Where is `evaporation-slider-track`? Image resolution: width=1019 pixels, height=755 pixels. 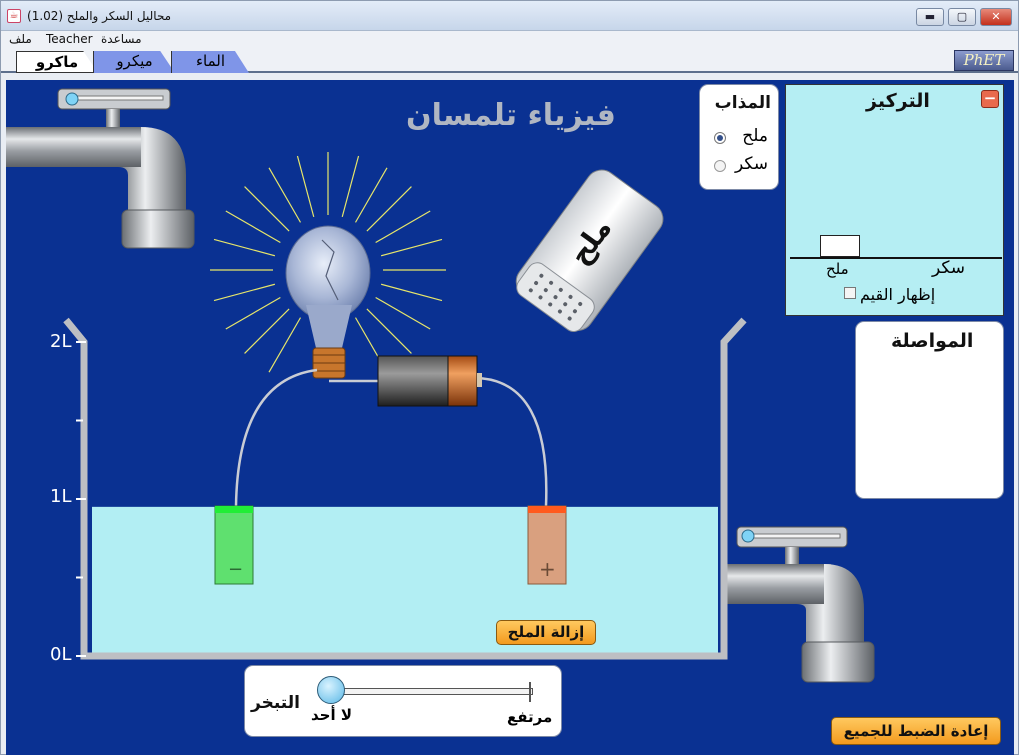 evaporation-slider-track is located at coordinates (428, 691).